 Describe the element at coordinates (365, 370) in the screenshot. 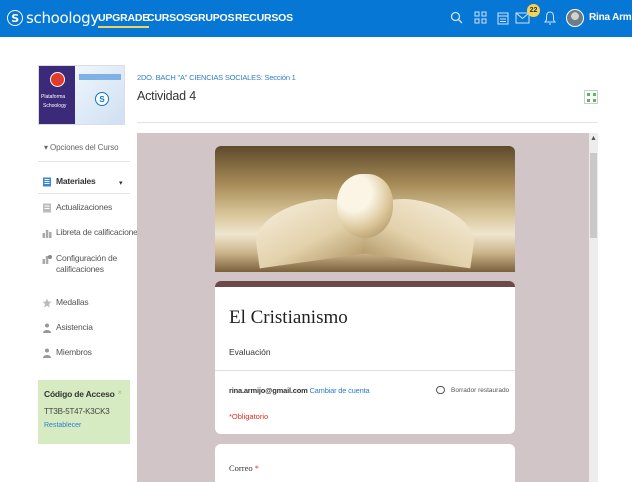

I see `card-divider` at that location.